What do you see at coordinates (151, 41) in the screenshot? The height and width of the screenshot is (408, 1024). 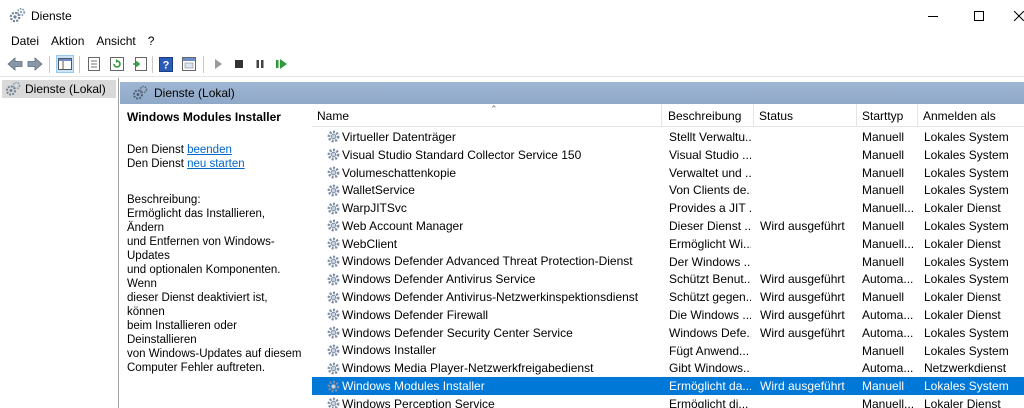 I see `menu-help: ?` at bounding box center [151, 41].